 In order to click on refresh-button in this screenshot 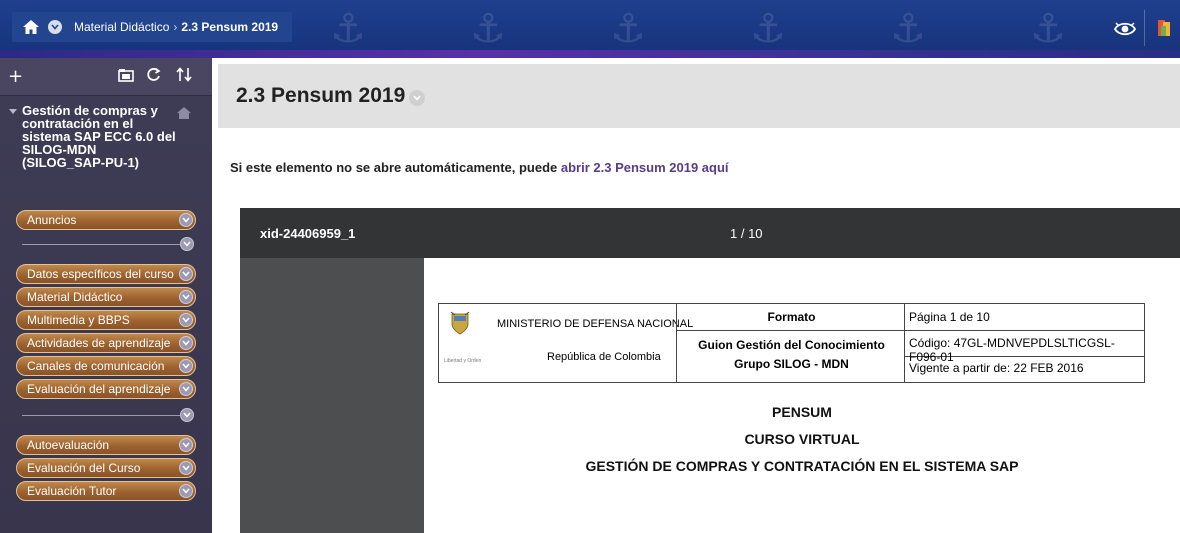, I will do `click(153, 76)`.